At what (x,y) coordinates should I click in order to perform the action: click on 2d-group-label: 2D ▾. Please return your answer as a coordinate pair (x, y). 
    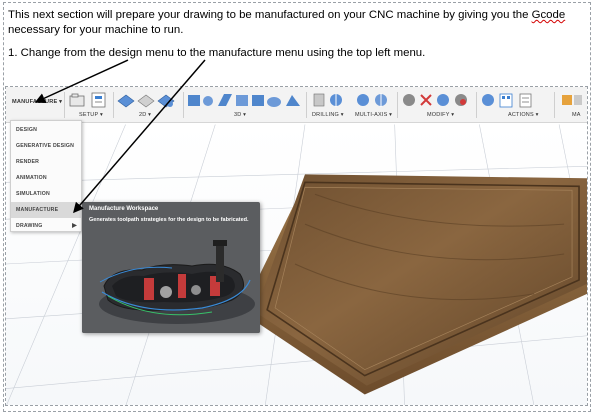
    Looking at the image, I should click on (145, 115).